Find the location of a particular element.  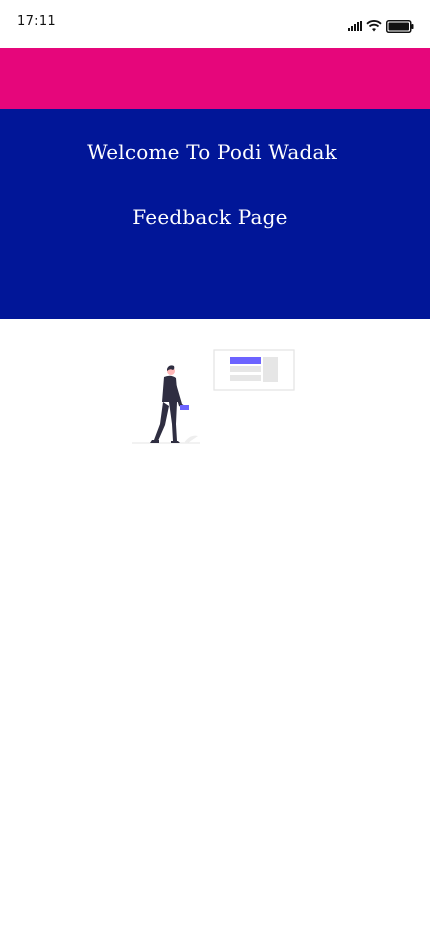

battery-icon is located at coordinates (400, 26).